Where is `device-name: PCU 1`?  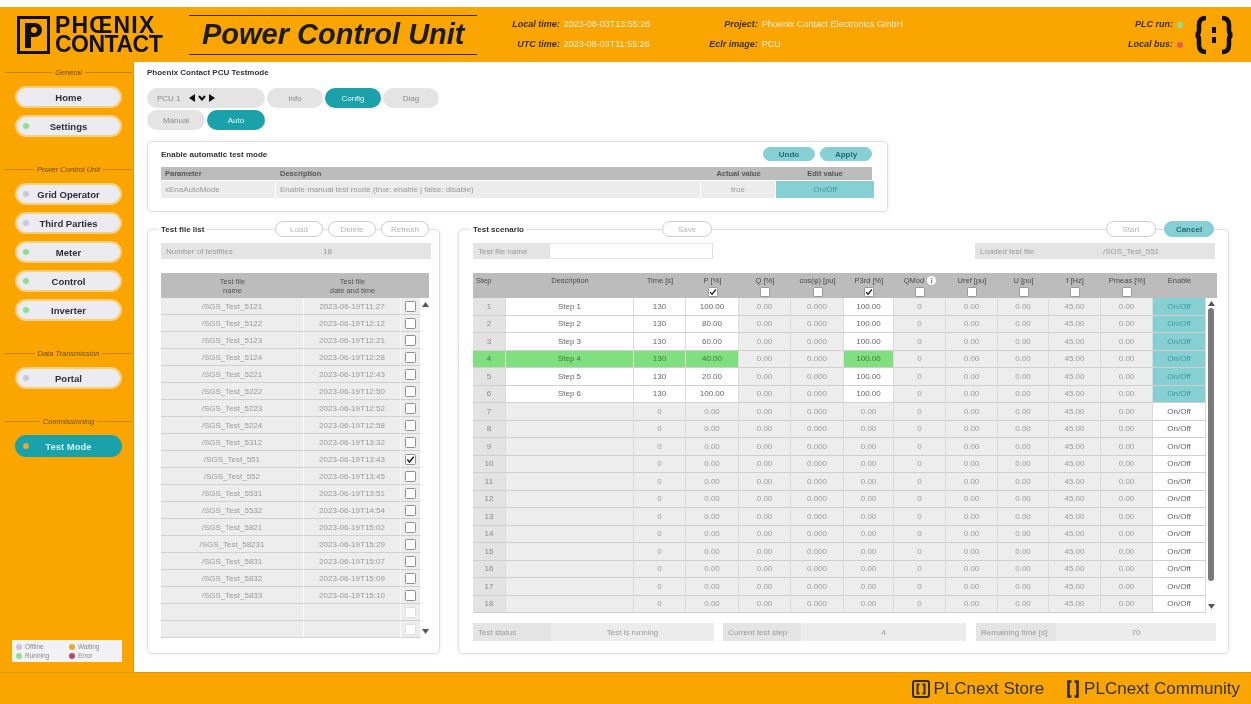
device-name: PCU 1 is located at coordinates (169, 98).